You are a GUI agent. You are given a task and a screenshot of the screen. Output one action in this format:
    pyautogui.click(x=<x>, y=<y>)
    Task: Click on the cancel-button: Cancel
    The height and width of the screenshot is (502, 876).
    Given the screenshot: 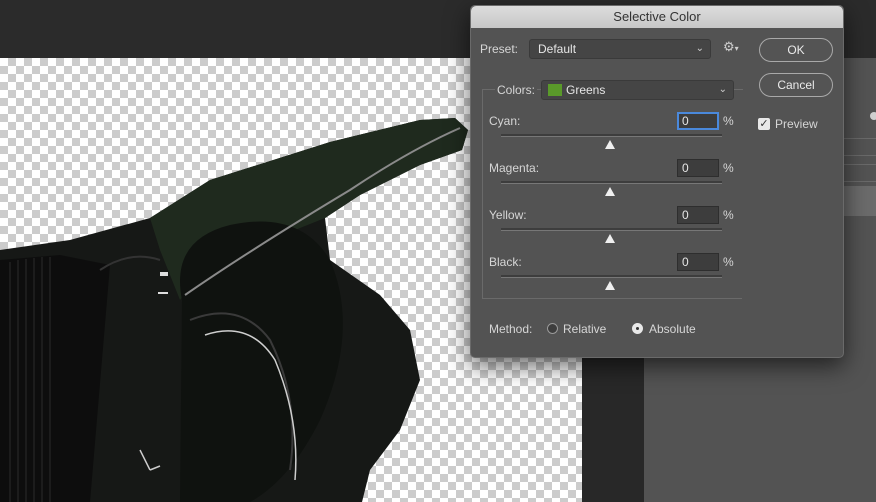 What is the action you would take?
    pyautogui.click(x=796, y=85)
    